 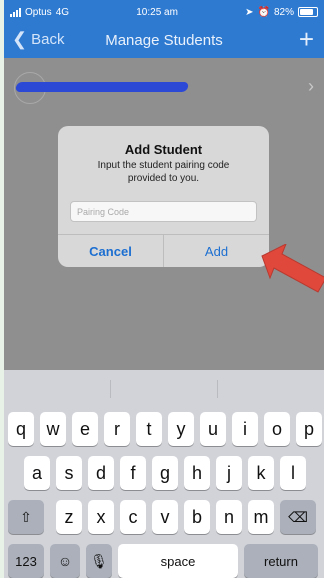 I want to click on dialog-actions: Cancel Add, so click(x=163, y=250).